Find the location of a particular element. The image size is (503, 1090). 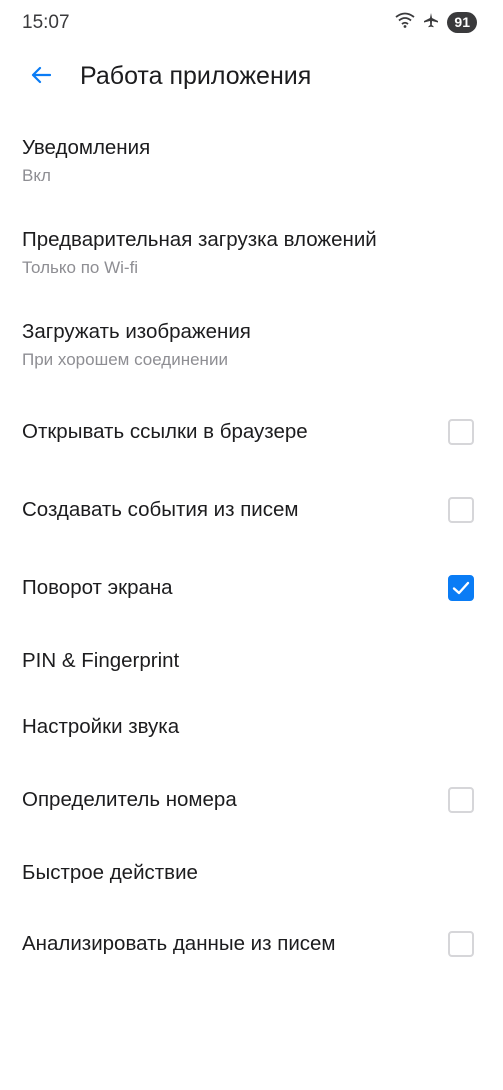

status-time: 15:07 is located at coordinates (46, 22).